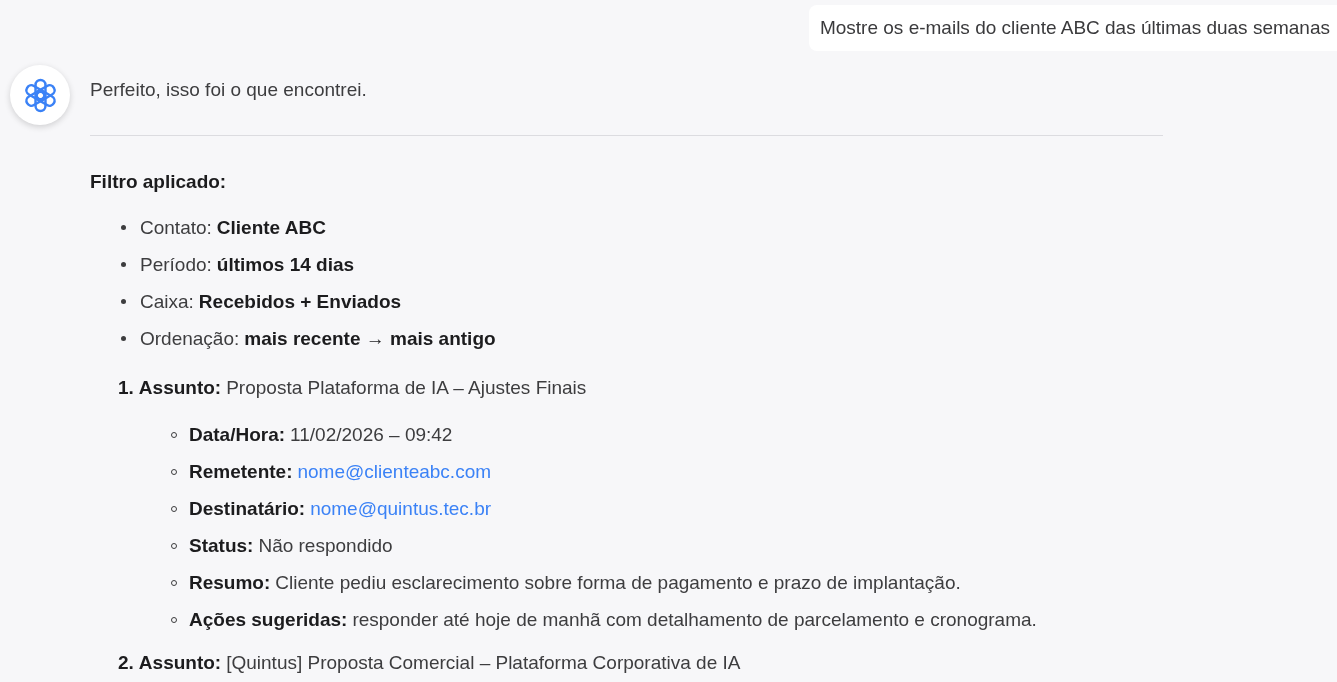 This screenshot has width=1337, height=682. What do you see at coordinates (401, 508) in the screenshot?
I see `email-link: nome@quintus.tec.br` at bounding box center [401, 508].